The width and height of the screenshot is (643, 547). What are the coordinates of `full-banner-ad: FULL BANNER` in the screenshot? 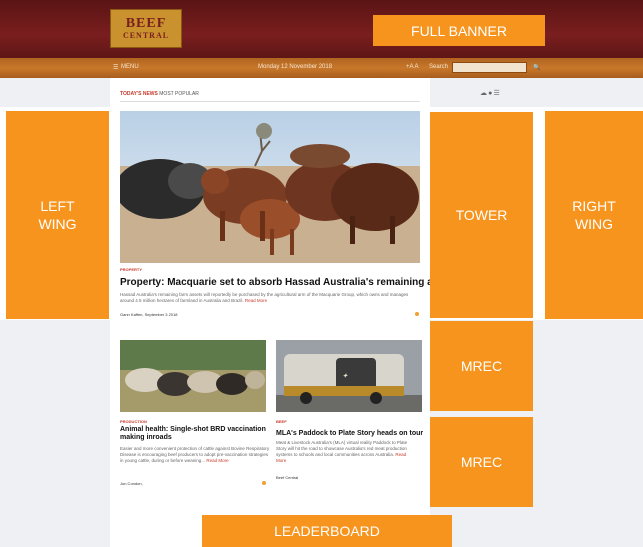 It's located at (459, 30).